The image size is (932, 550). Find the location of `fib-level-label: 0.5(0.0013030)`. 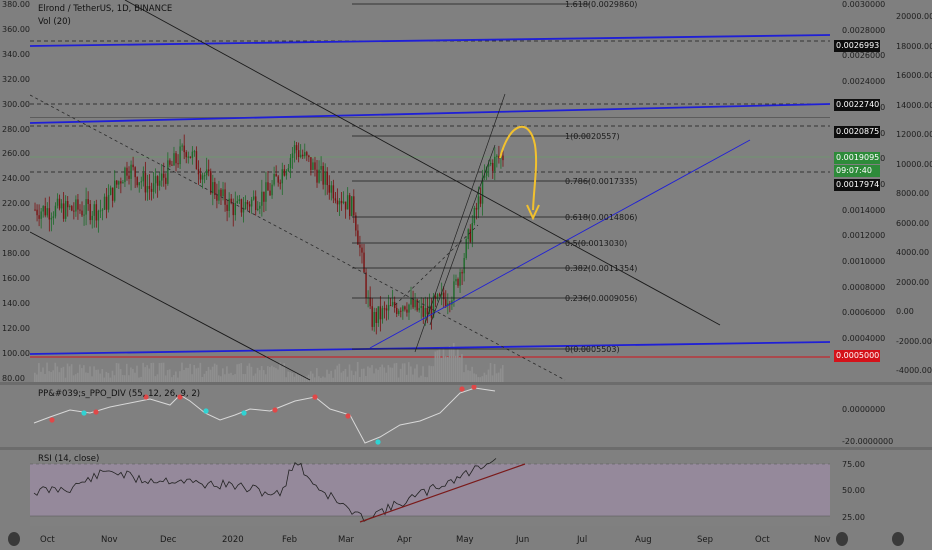

fib-level-label: 0.5(0.0013030) is located at coordinates (596, 243).